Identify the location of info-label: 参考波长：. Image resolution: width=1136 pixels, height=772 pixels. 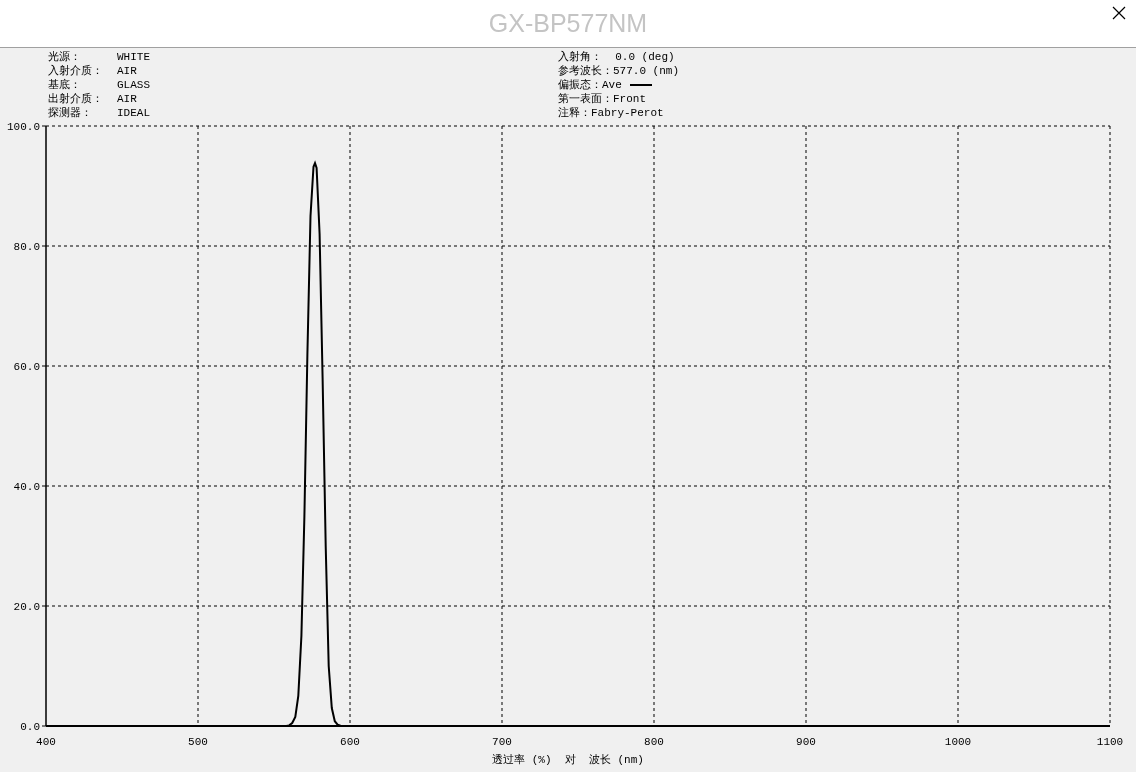
(585, 71).